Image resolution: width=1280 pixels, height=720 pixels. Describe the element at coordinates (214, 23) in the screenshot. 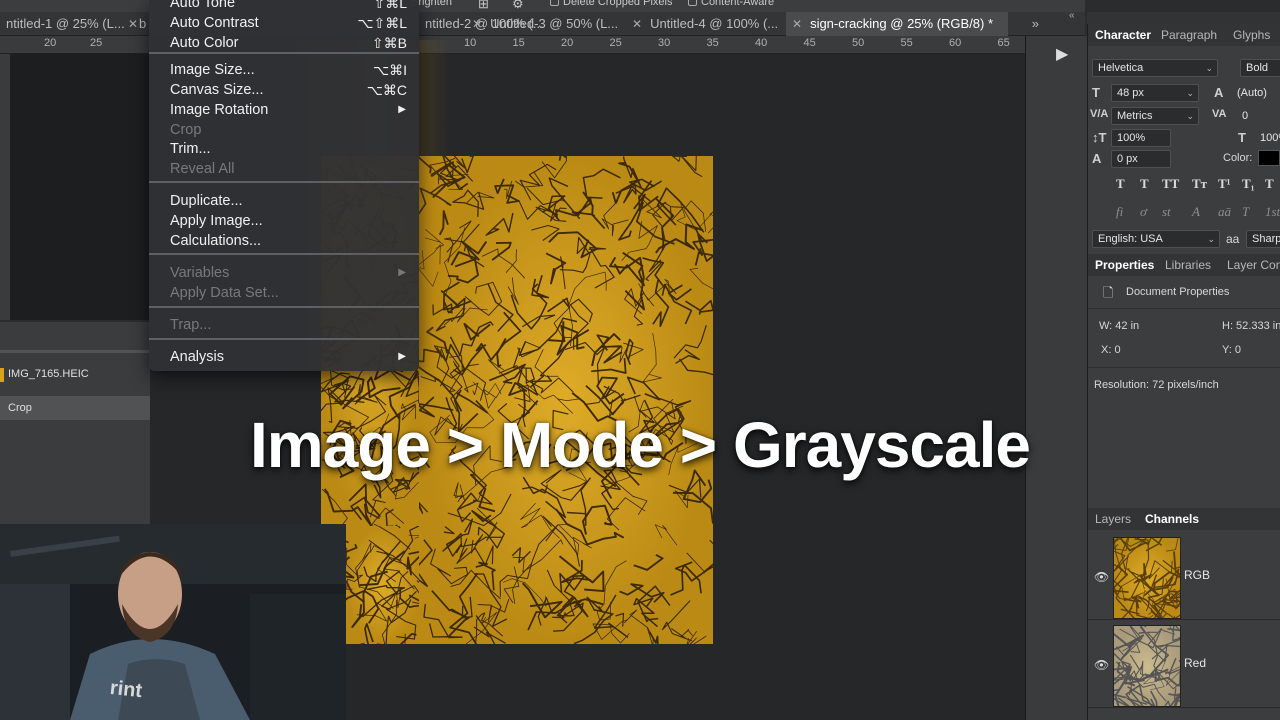

I see `menu-item-label: Auto Contrast` at that location.